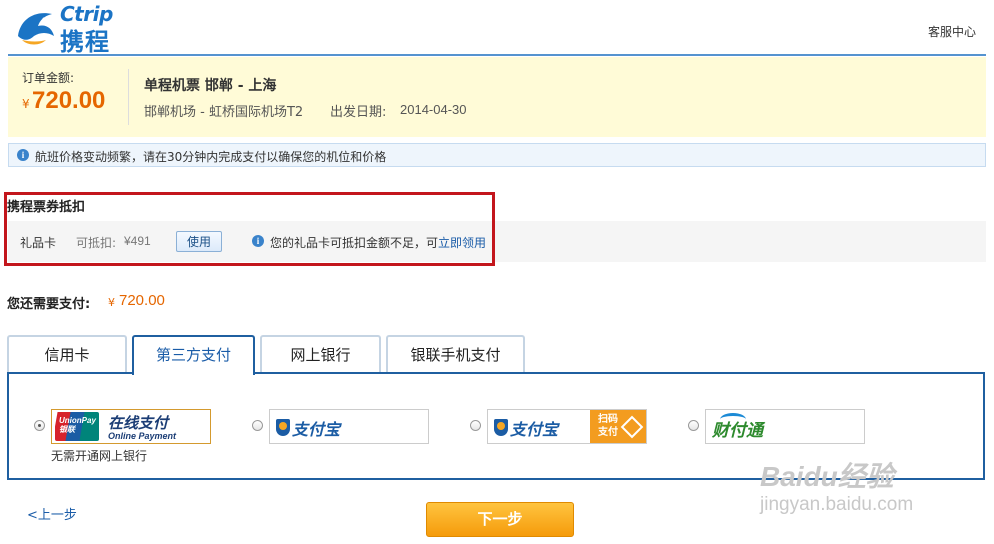  Describe the element at coordinates (210, 86) in the screenshot. I see `flight-title: 单程机票 邯郸 - 上海` at that location.